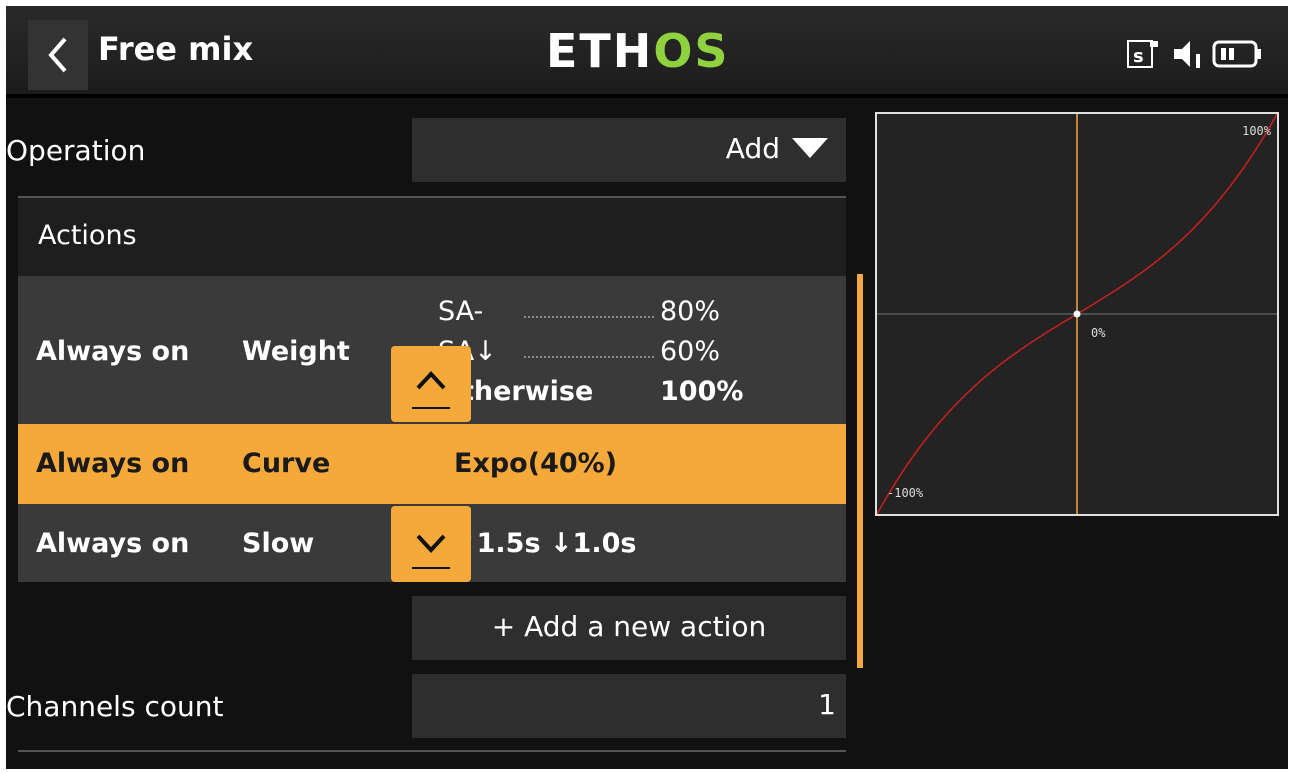 The height and width of the screenshot is (773, 1292). Describe the element at coordinates (860, 471) in the screenshot. I see `scrollbar` at that location.